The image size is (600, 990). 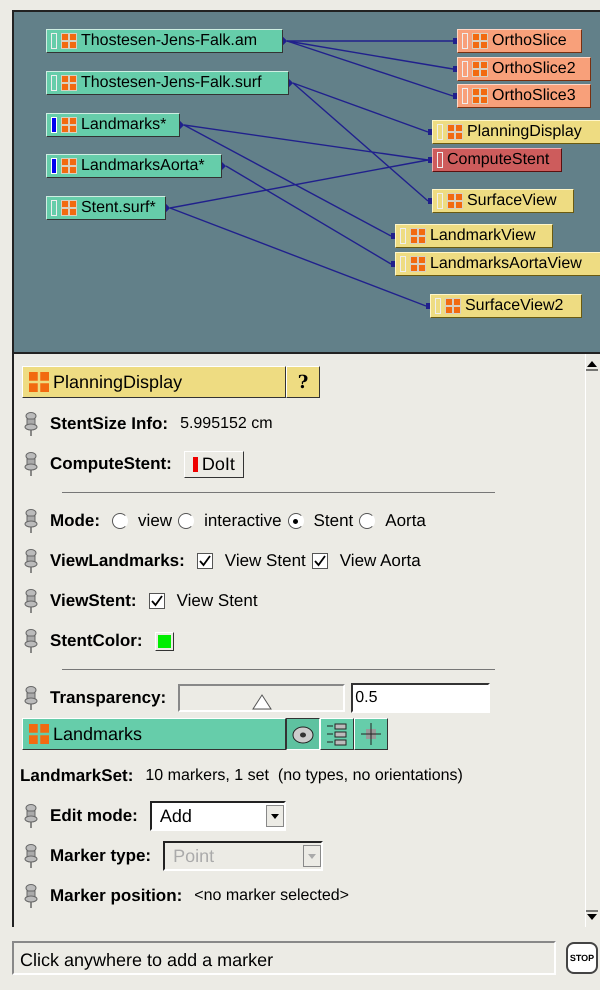 What do you see at coordinates (337, 734) in the screenshot?
I see `list-icon` at bounding box center [337, 734].